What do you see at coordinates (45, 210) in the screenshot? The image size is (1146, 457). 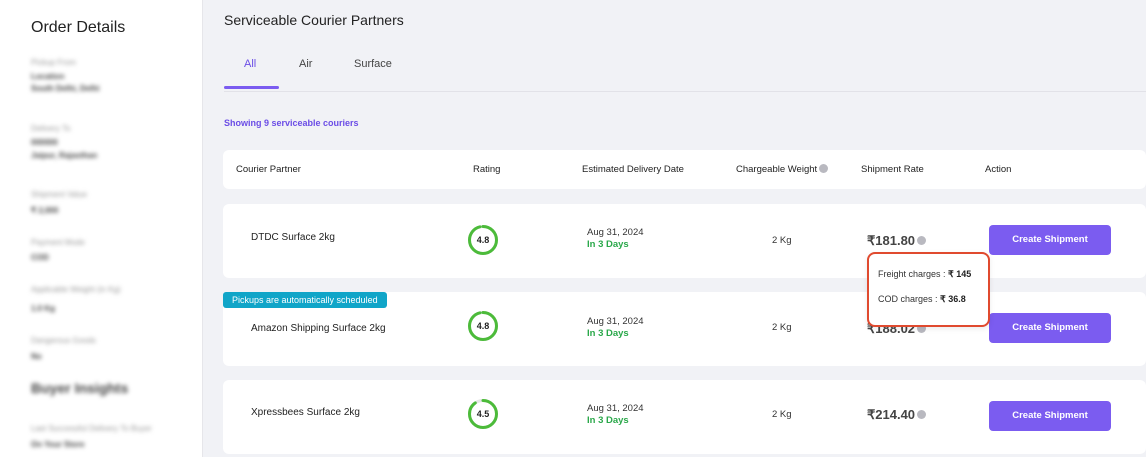 I see `shipment-value: ₹ 2,000` at bounding box center [45, 210].